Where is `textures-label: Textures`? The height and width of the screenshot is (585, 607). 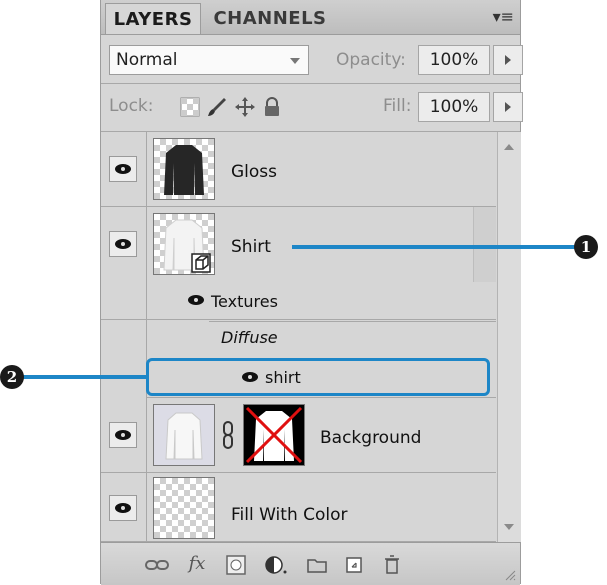
textures-label: Textures is located at coordinates (244, 301).